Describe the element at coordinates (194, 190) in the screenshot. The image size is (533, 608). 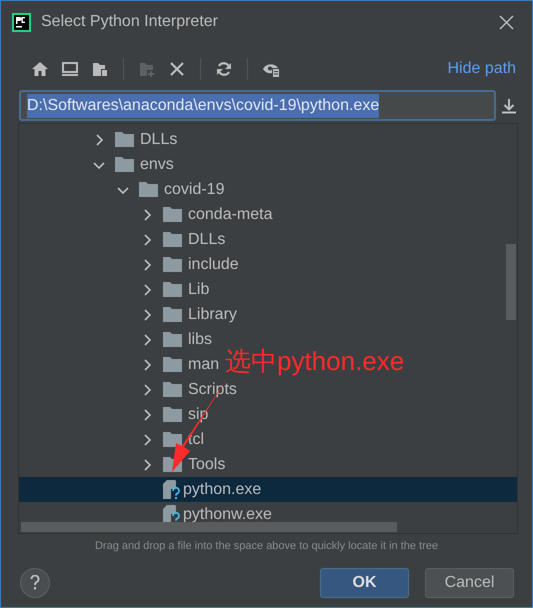
I see `folder-name: covid-19` at that location.